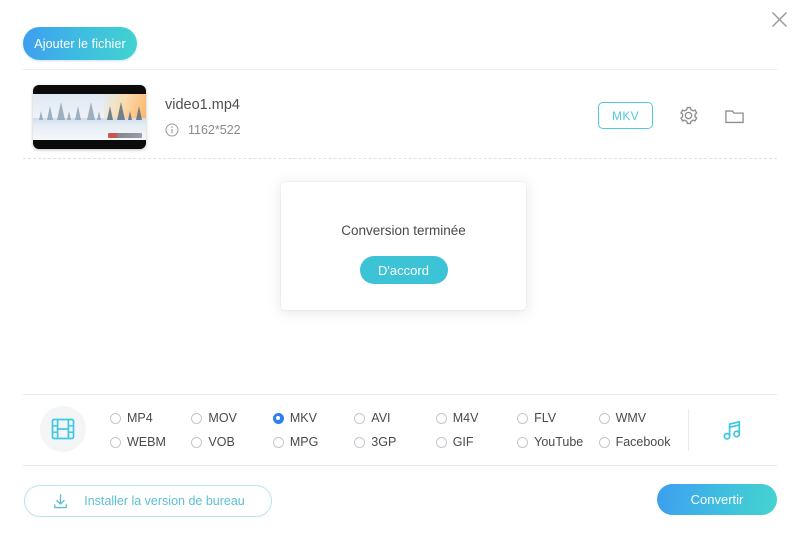 The image size is (800, 543). Describe the element at coordinates (61, 500) in the screenshot. I see `download-icon` at that location.